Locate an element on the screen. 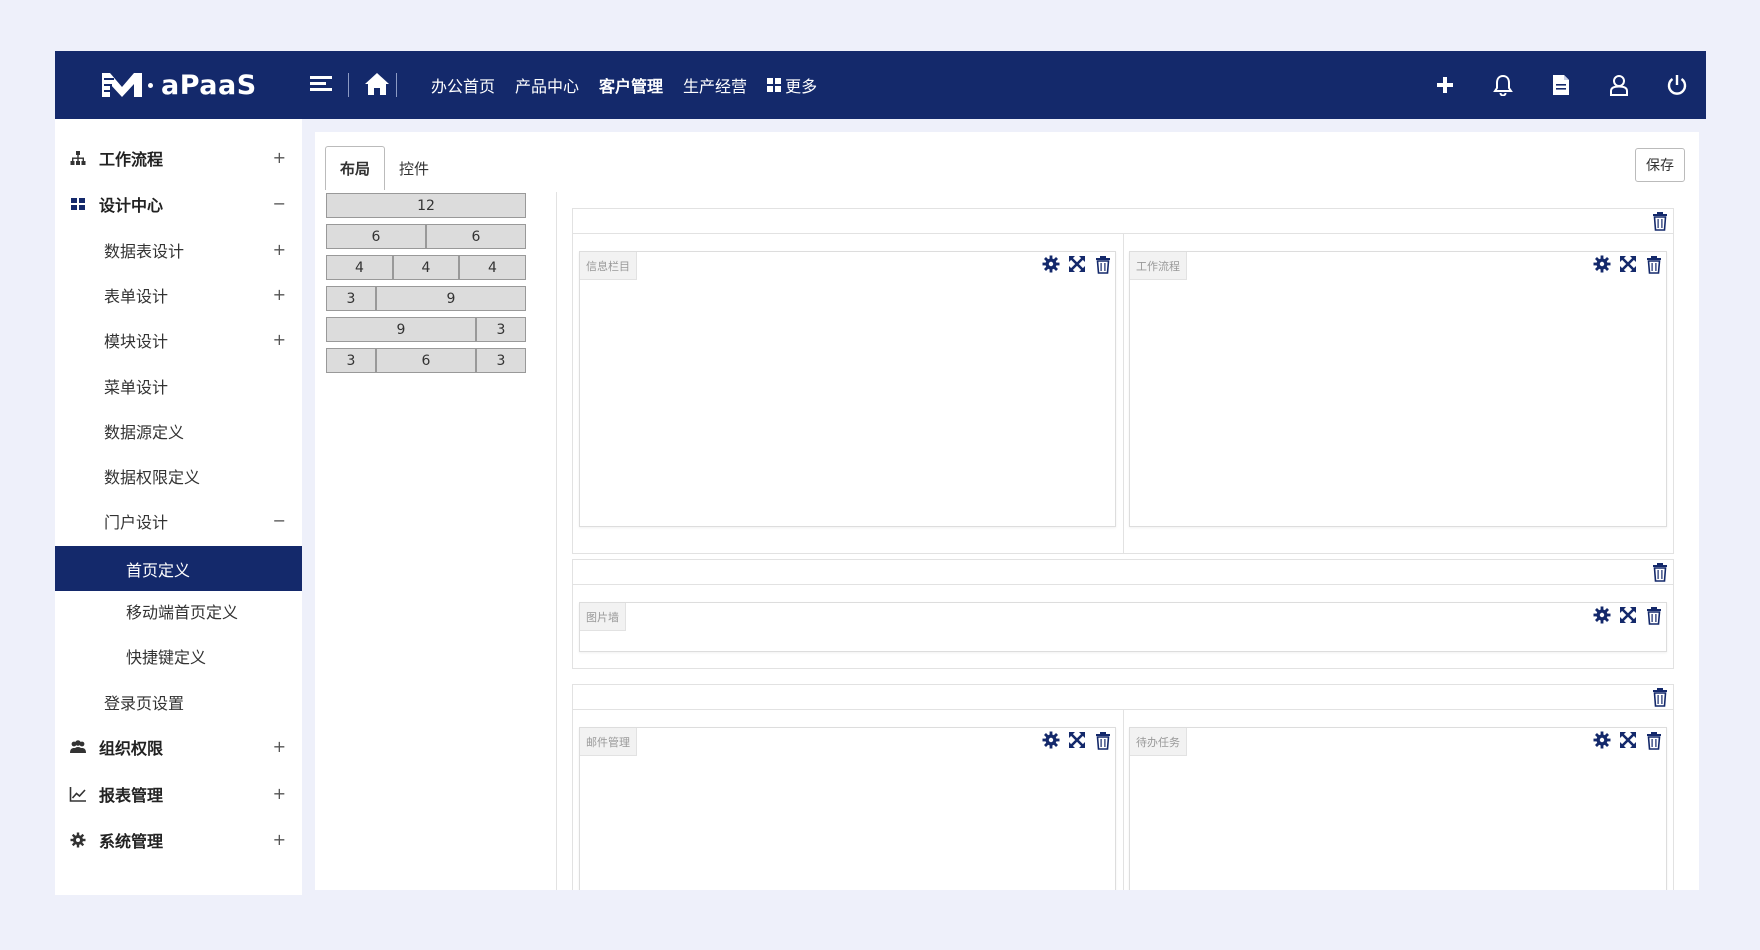 Image resolution: width=1760 pixels, height=950 pixels. top-actions is located at coordinates (1561, 85).